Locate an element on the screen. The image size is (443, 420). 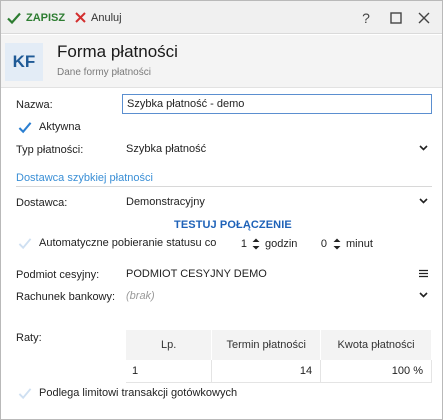
cash-limit-checkbox: Podlega limitowi transakcji gotówkowych is located at coordinates (127, 393).